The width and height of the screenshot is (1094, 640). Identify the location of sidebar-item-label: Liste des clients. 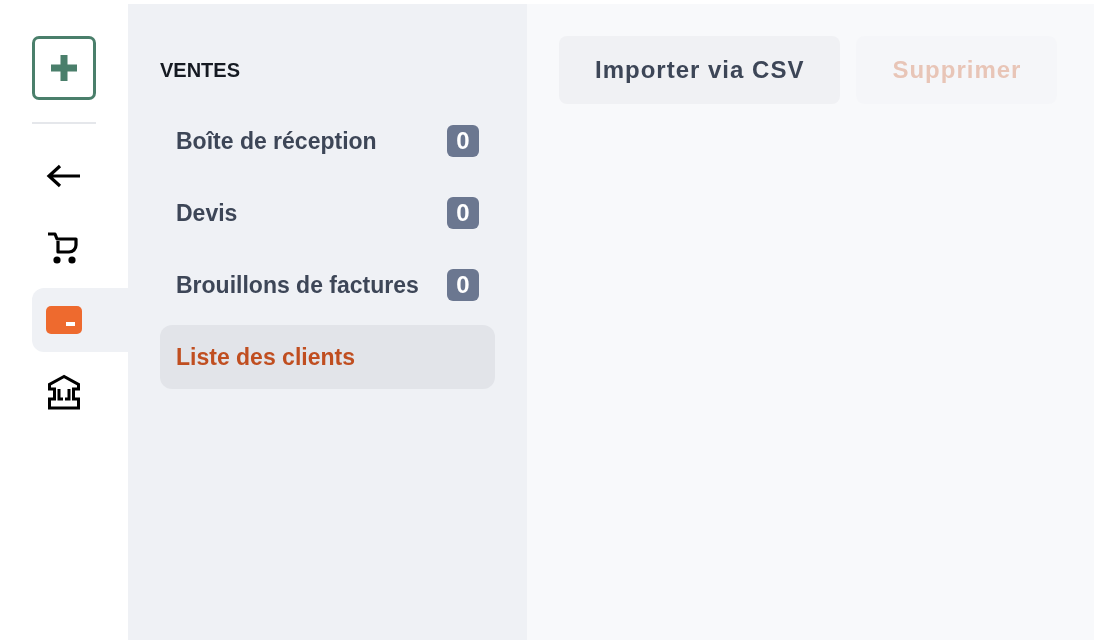
(265, 357).